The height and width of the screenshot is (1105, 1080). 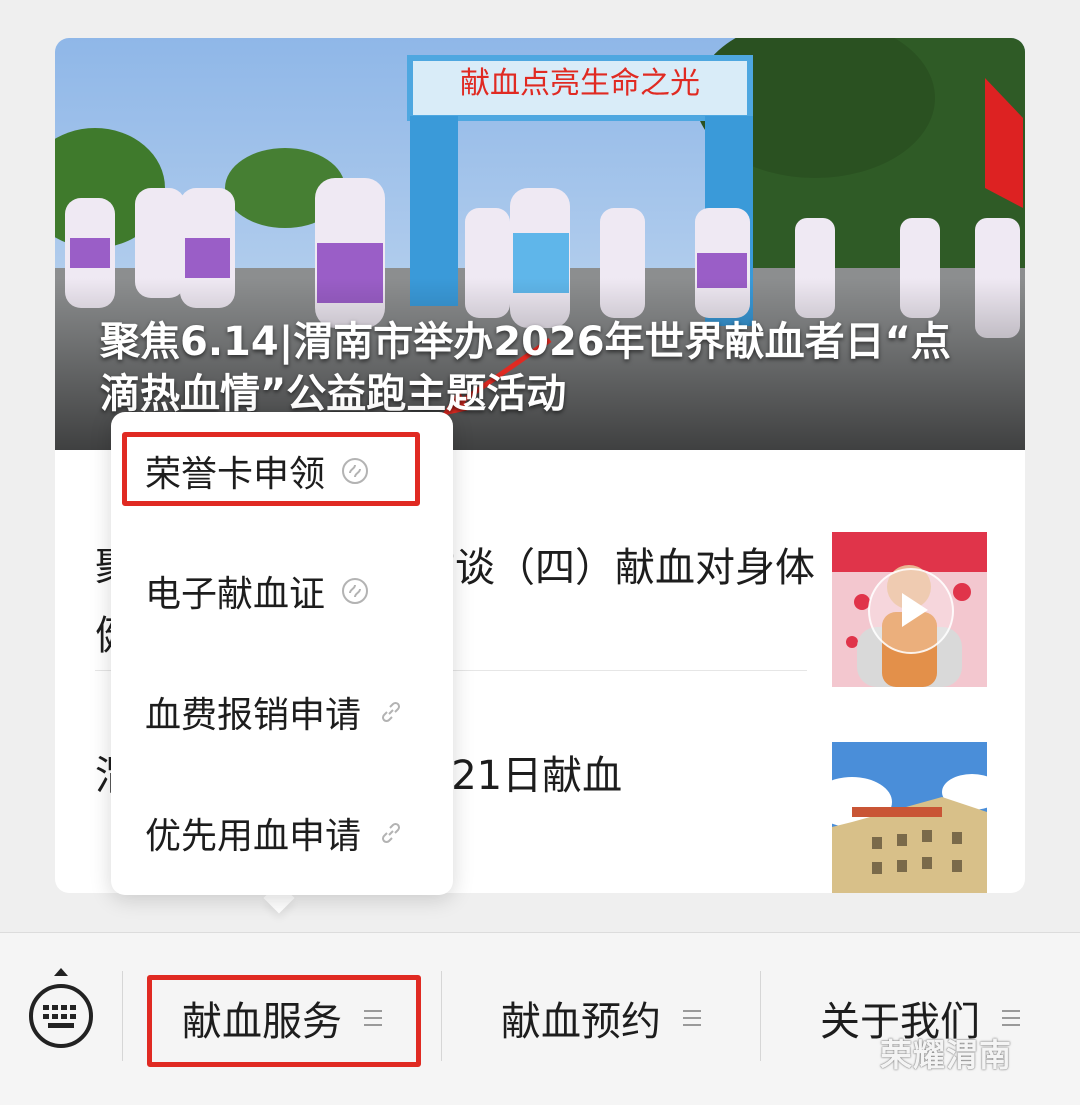 What do you see at coordinates (61, 972) in the screenshot?
I see `caret-up-icon` at bounding box center [61, 972].